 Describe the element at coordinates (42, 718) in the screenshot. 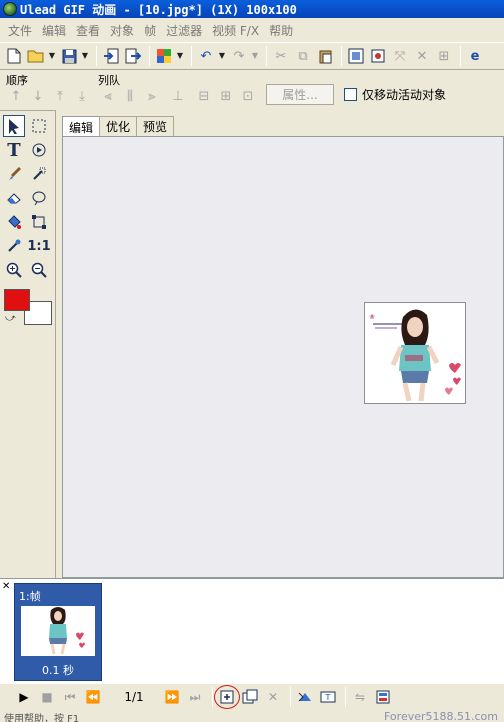

I see `status-text: 使用帮助，按 F1` at that location.